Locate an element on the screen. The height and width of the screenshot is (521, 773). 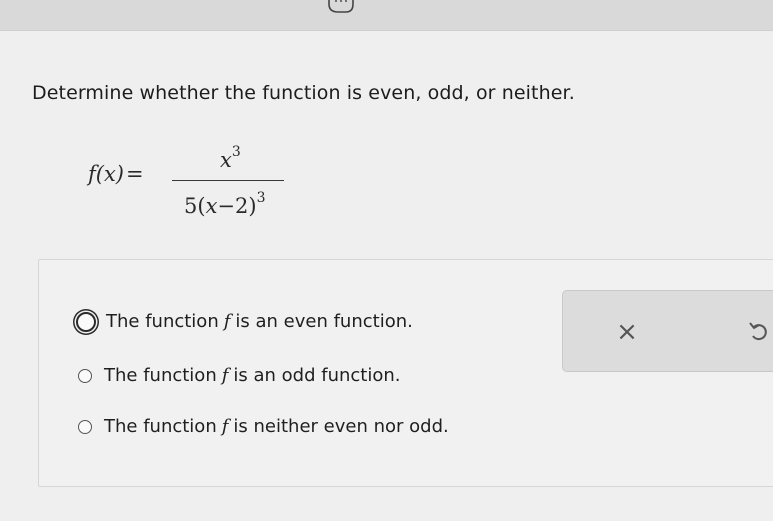
formula-denominator: 5(x−2)3 is located at coordinates (225, 204).